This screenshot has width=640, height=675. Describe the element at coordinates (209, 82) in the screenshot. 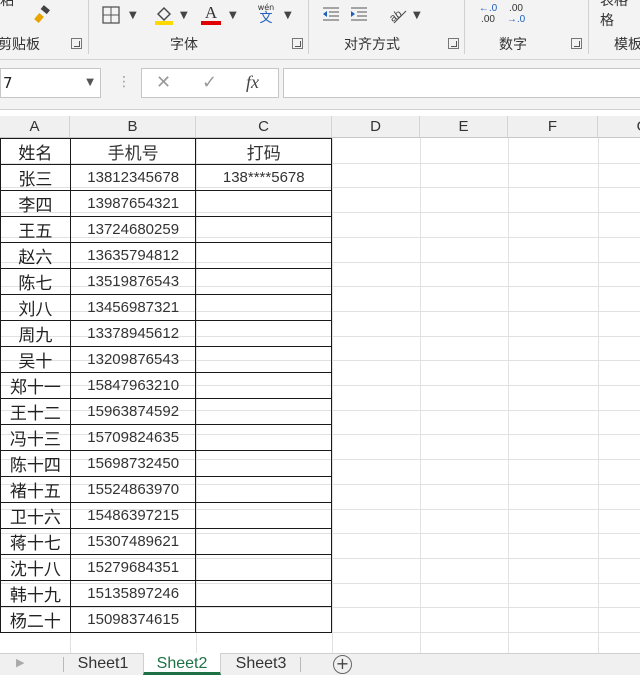

I see `confirm-entry-icon: ✓` at that location.